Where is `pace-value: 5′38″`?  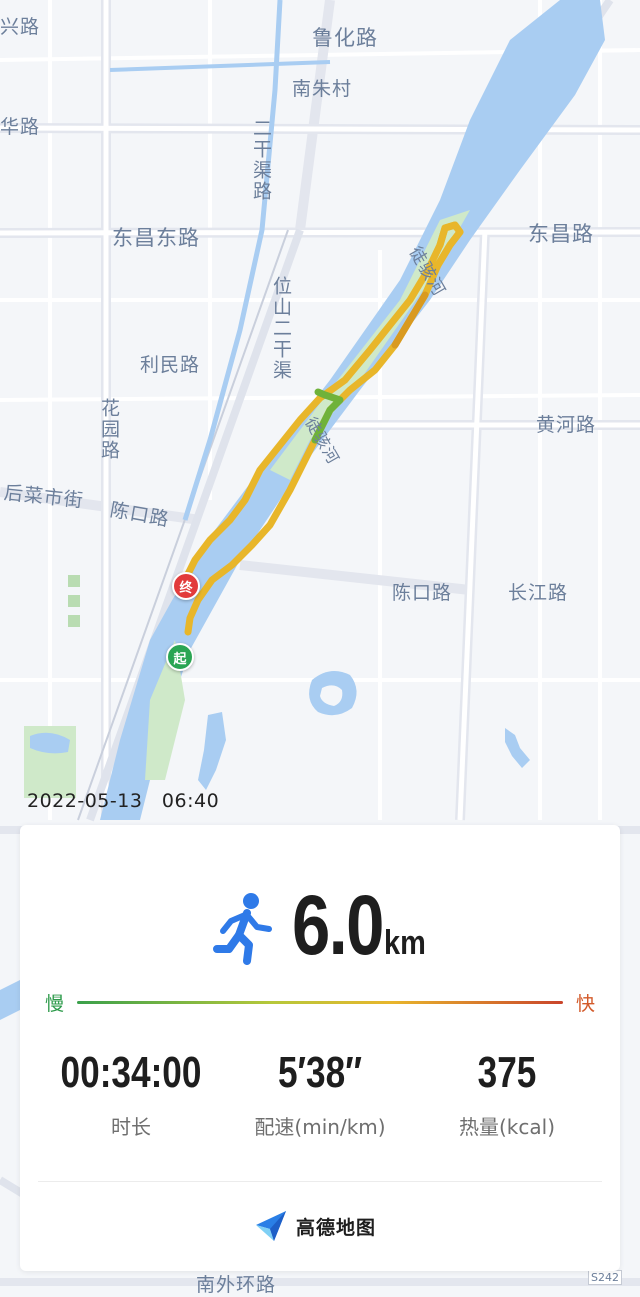 pace-value: 5′38″ is located at coordinates (320, 1072).